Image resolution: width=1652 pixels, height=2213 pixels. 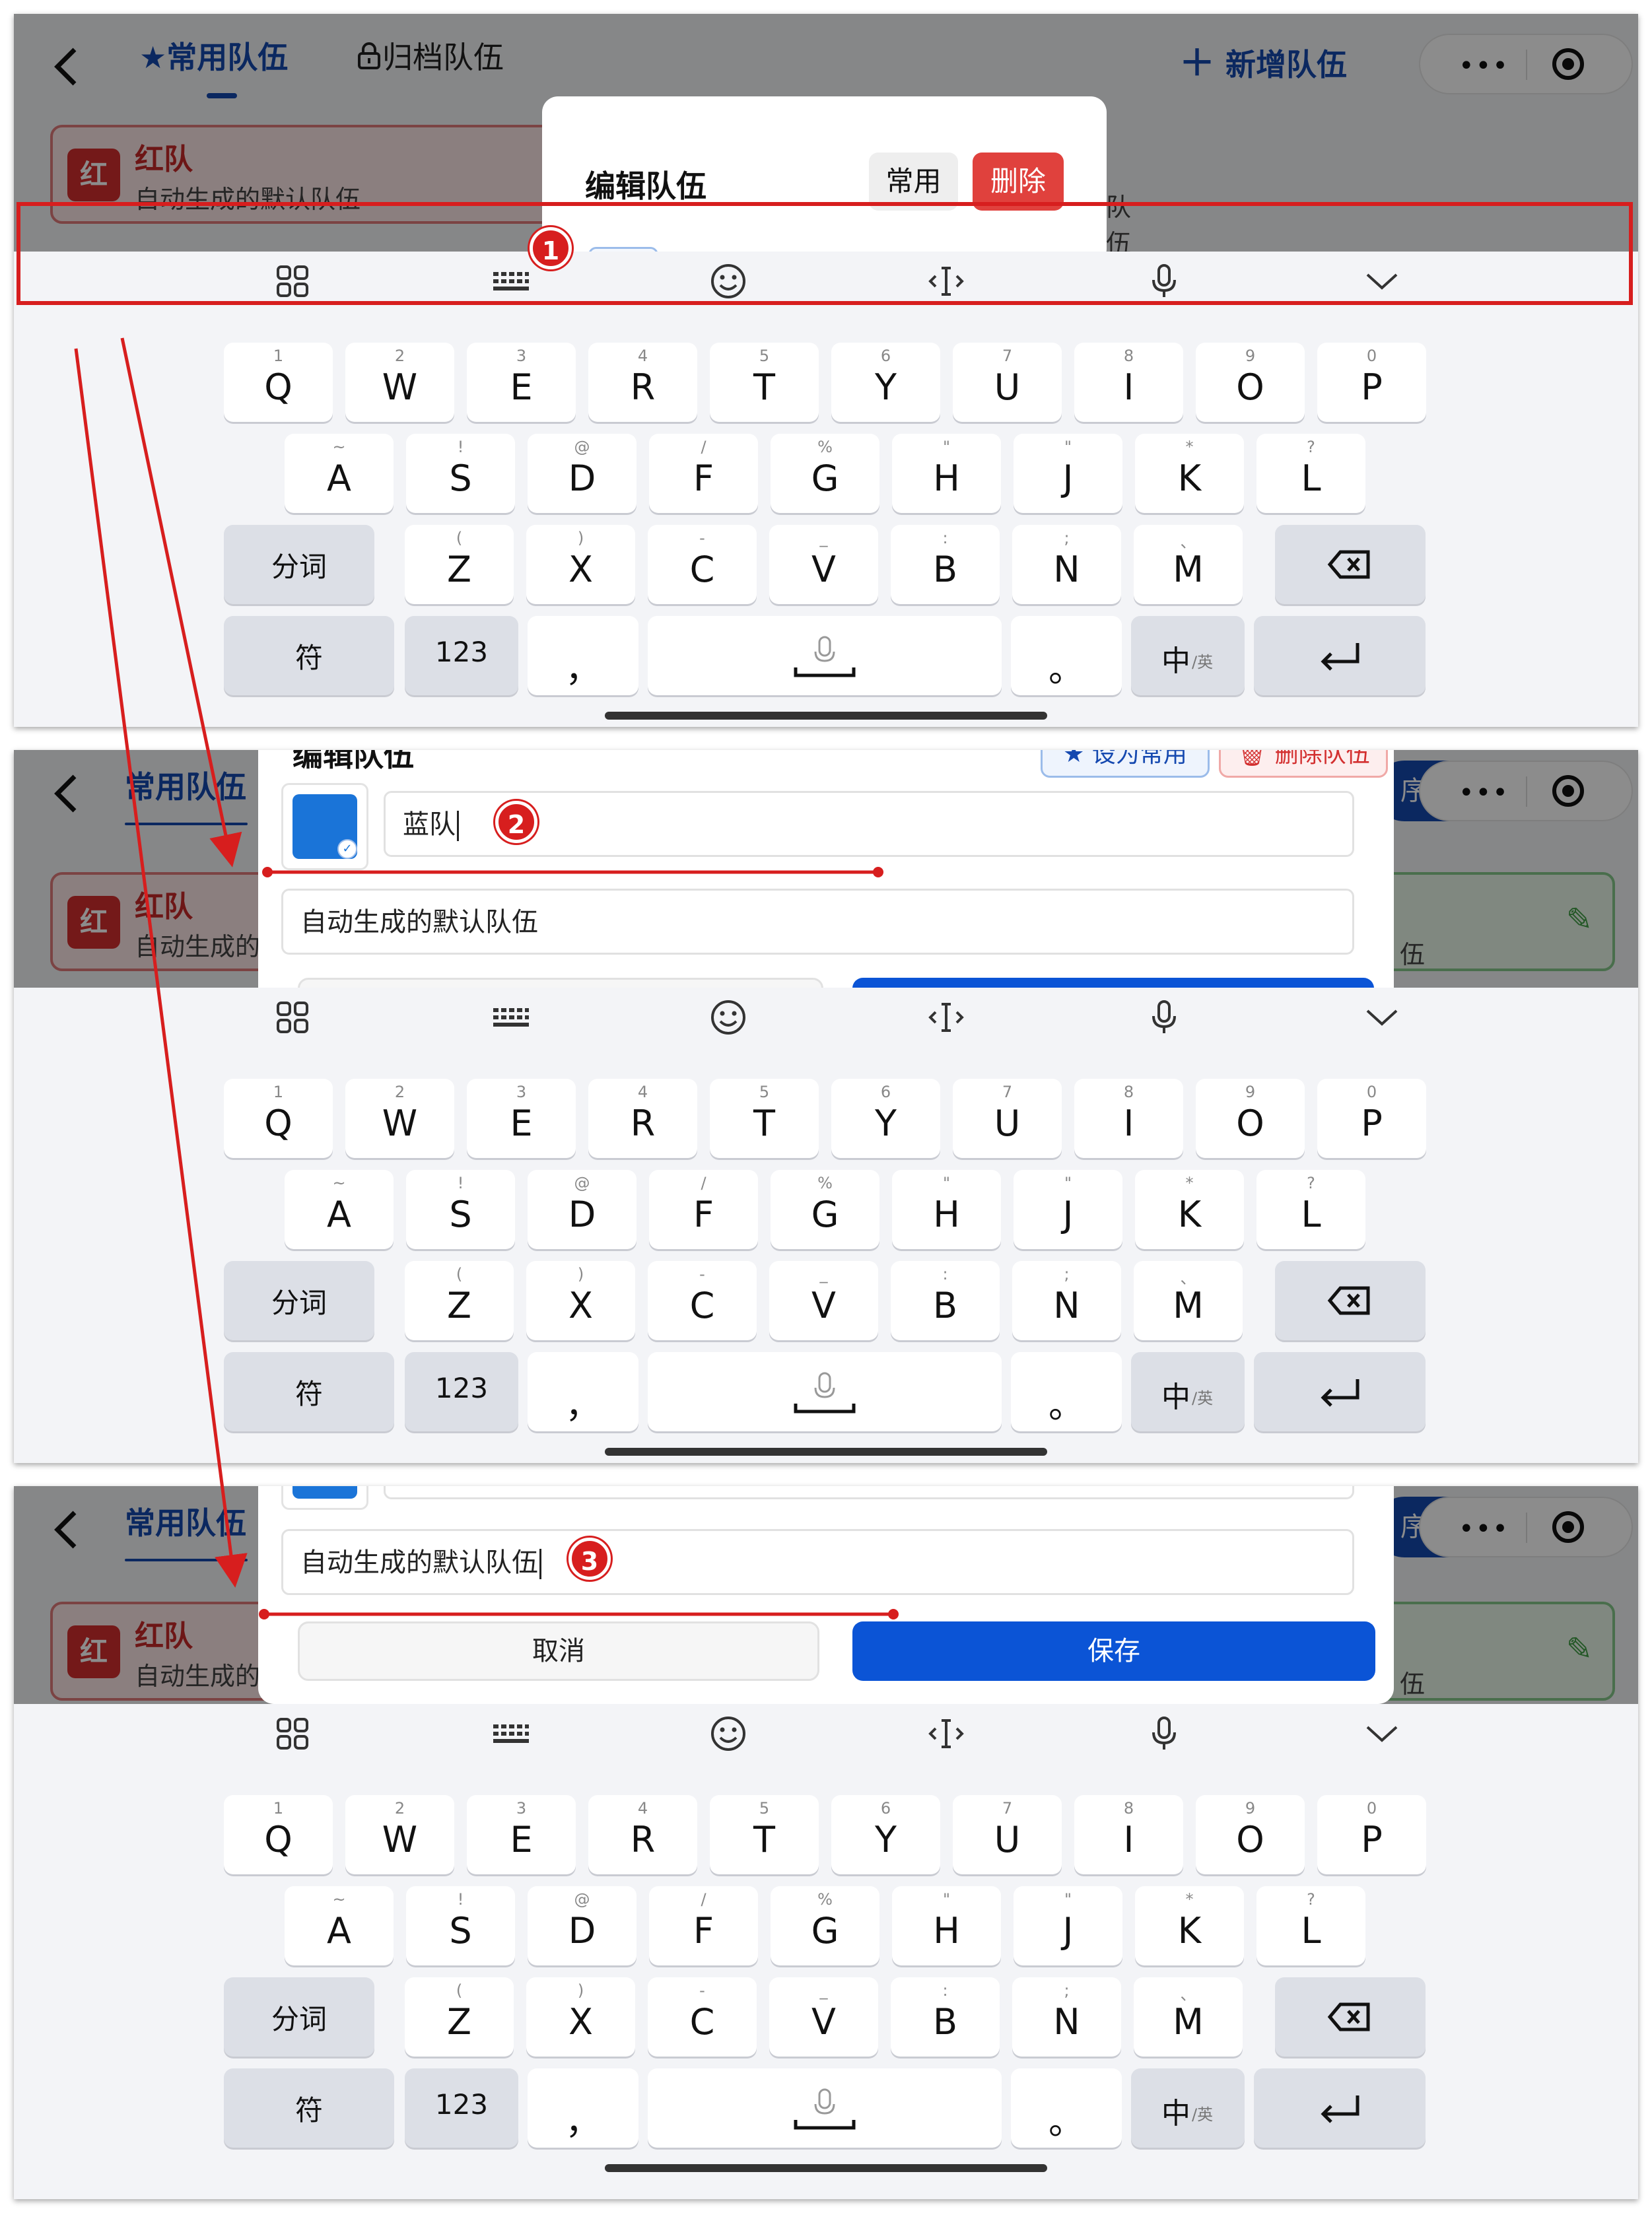 What do you see at coordinates (1382, 1733) in the screenshot?
I see `chevron-down-icon` at bounding box center [1382, 1733].